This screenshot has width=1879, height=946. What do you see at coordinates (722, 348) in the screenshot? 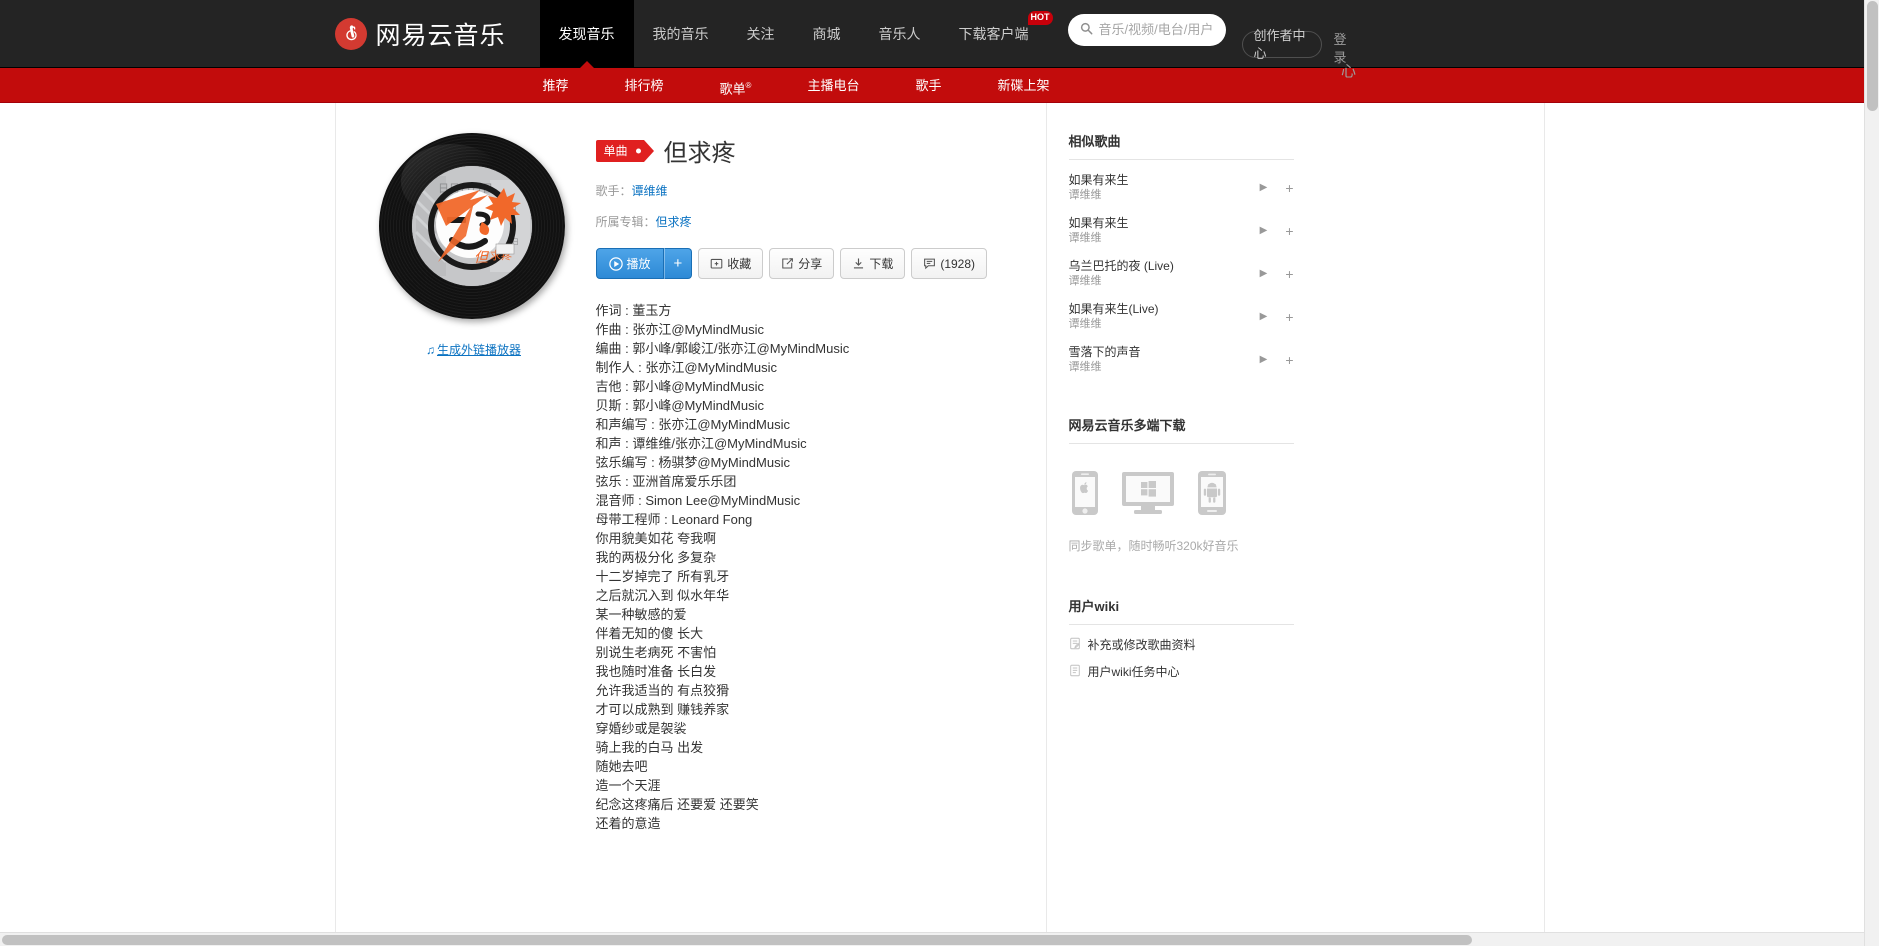
I see `lyric-line: 编曲 : 郭小峰/郭峻江/张亦江@MyMindMusic` at bounding box center [722, 348].